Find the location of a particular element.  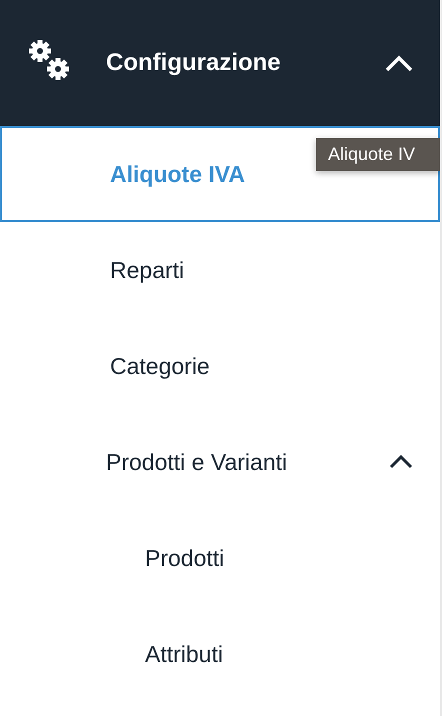

submenu-item: Attributi is located at coordinates (220, 654).